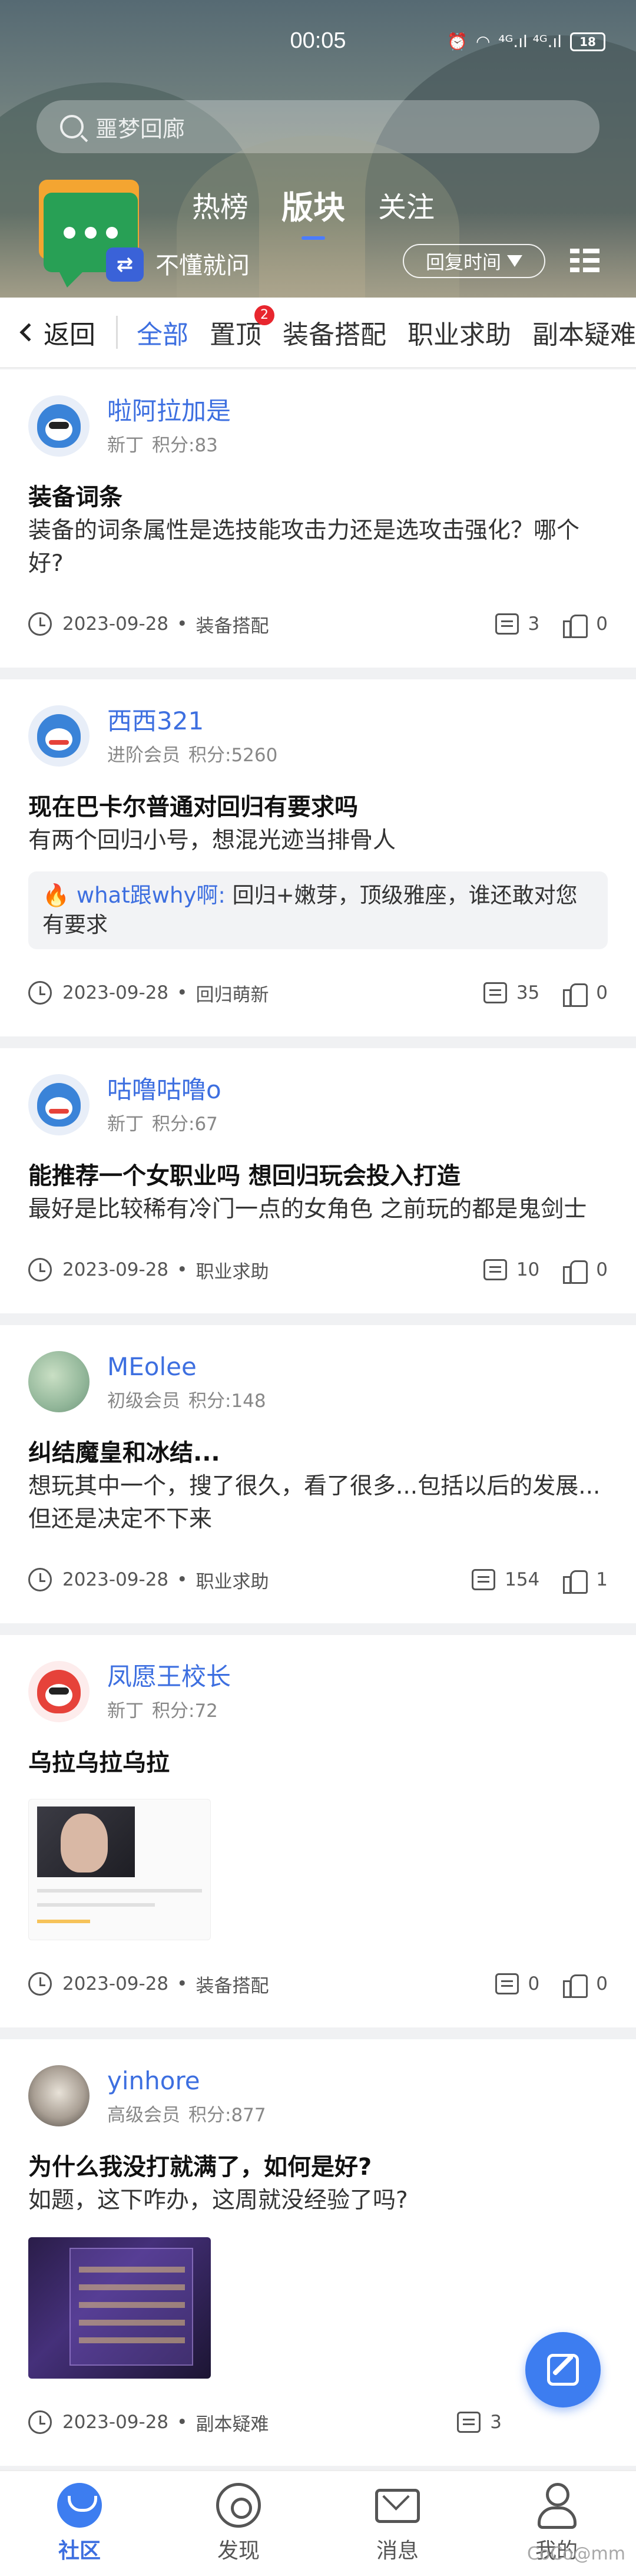 The height and width of the screenshot is (2576, 636). I want to click on author-level: 初级会员, so click(143, 1401).